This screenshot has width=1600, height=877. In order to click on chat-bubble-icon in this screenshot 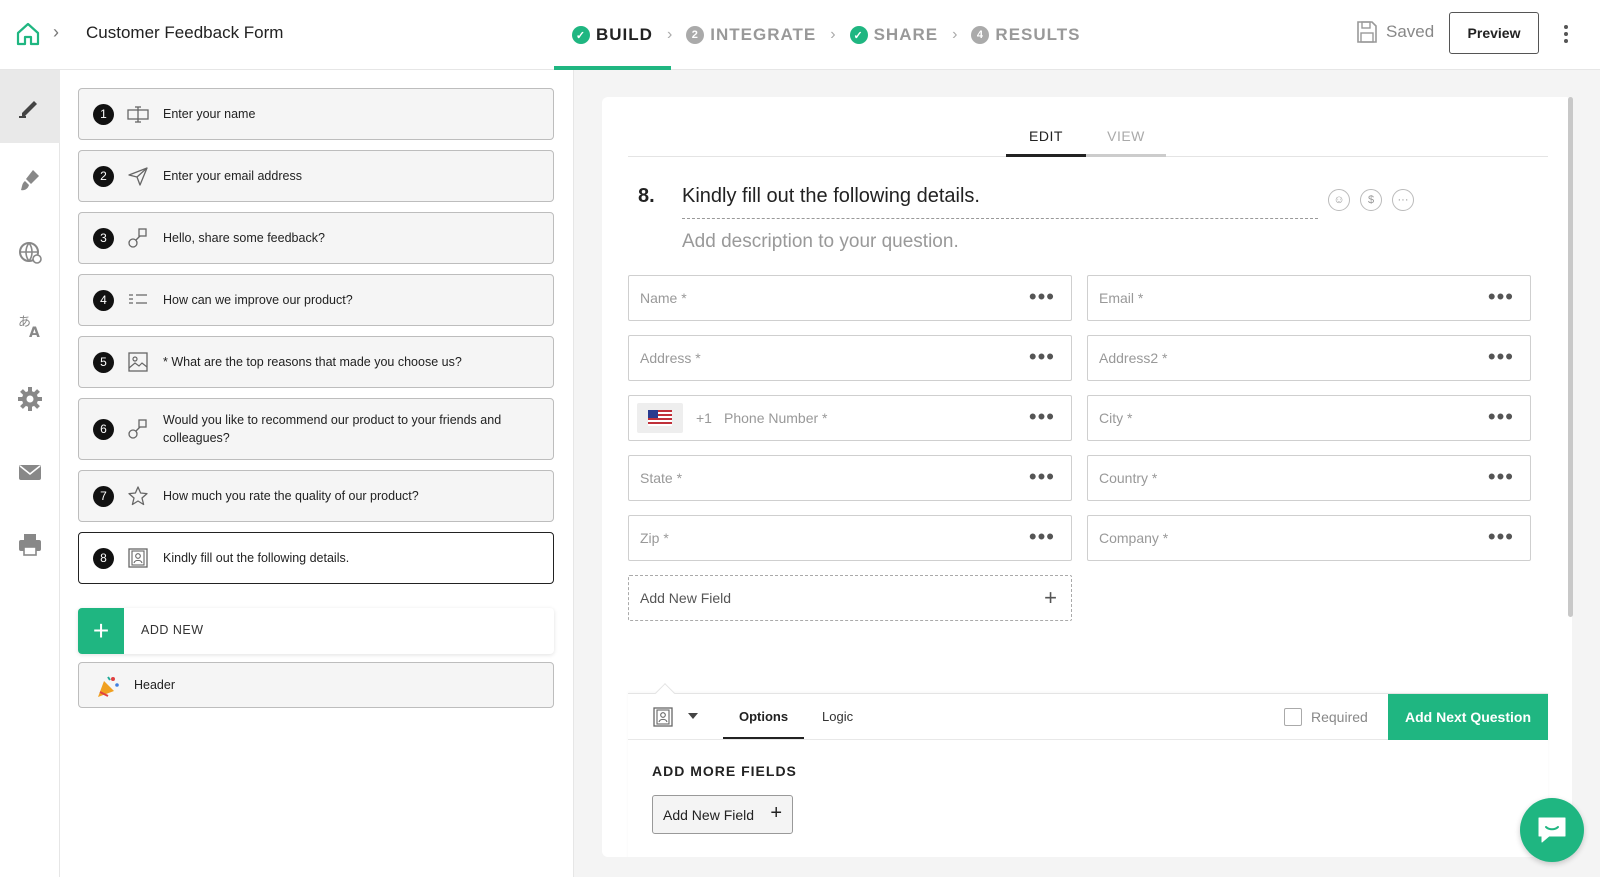, I will do `click(1552, 830)`.